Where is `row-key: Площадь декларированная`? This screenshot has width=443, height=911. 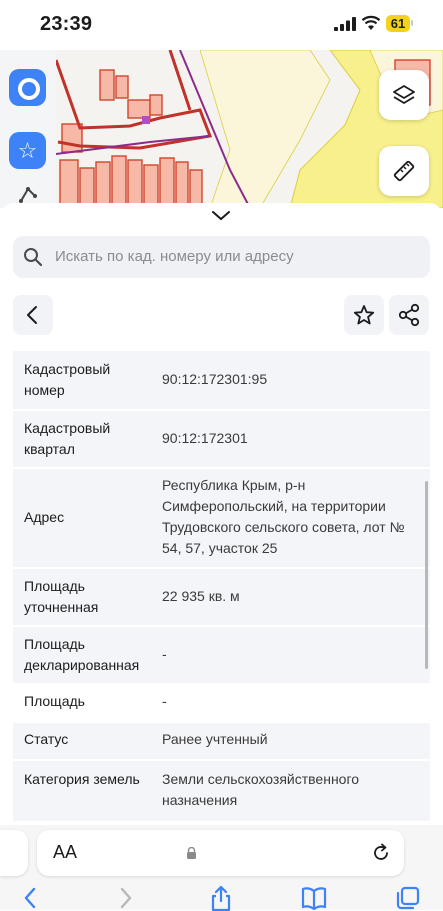 row-key: Площадь декларированная is located at coordinates (82, 654).